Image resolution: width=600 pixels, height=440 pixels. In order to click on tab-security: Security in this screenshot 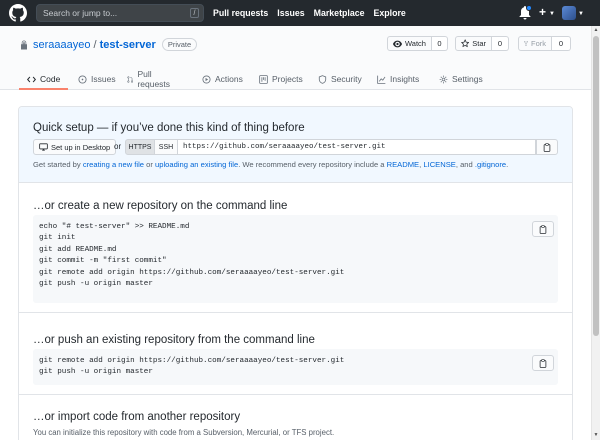, I will do `click(340, 79)`.